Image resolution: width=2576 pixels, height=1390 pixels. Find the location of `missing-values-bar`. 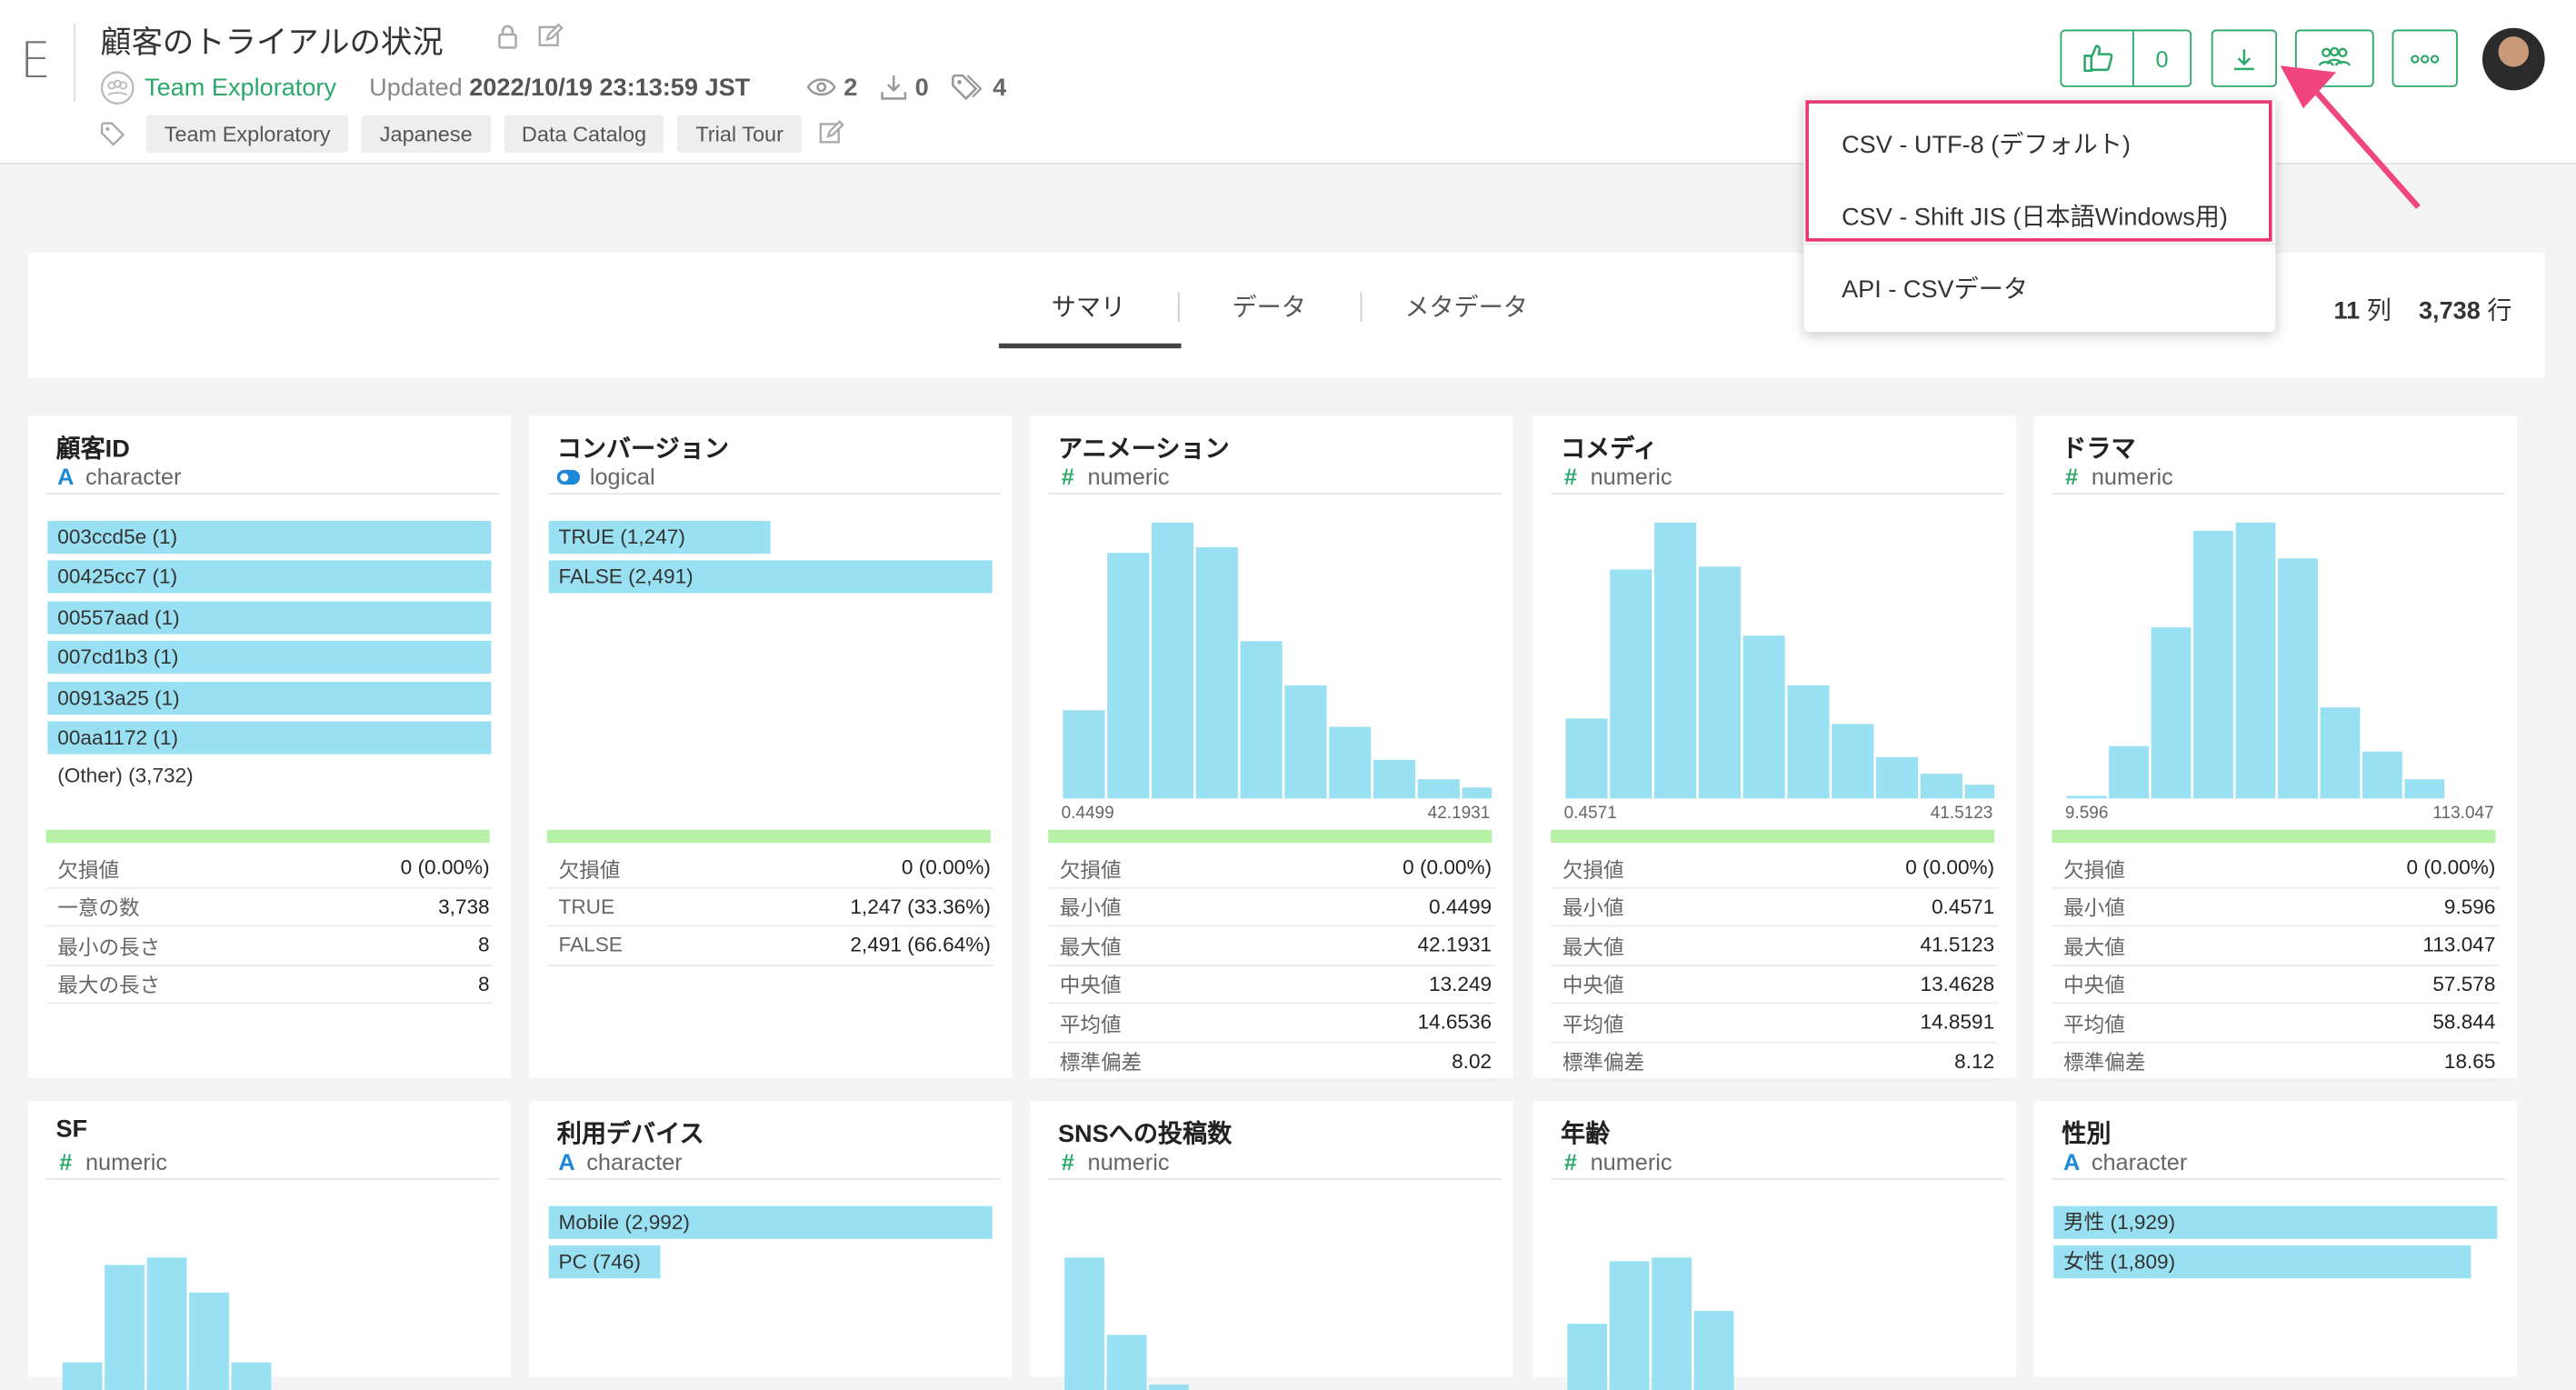

missing-values-bar is located at coordinates (2274, 836).